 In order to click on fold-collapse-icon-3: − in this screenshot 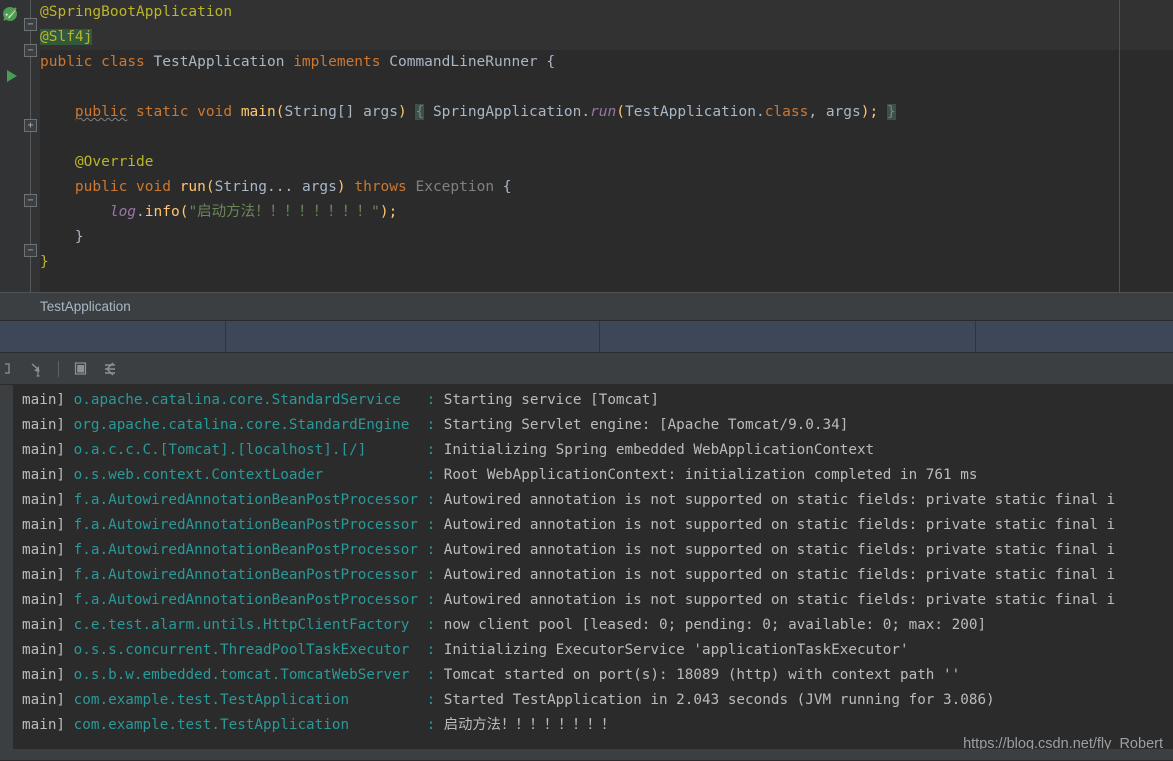, I will do `click(30, 200)`.